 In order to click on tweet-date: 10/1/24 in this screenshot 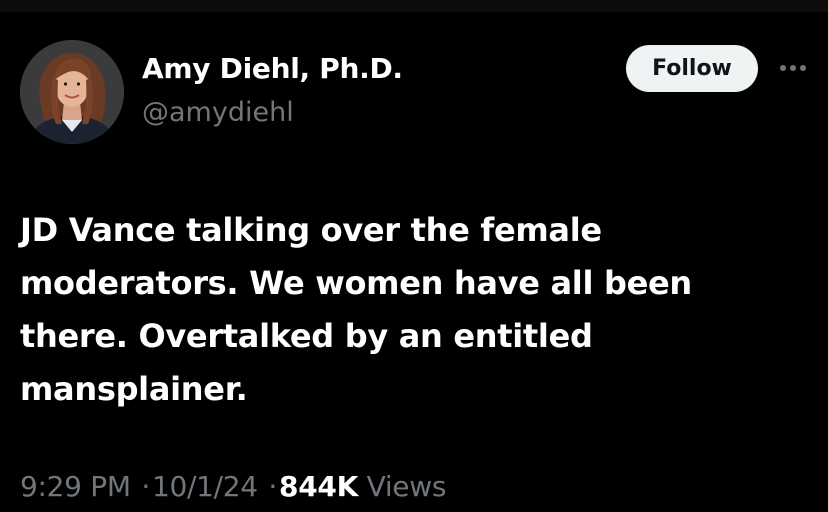, I will do `click(205, 486)`.